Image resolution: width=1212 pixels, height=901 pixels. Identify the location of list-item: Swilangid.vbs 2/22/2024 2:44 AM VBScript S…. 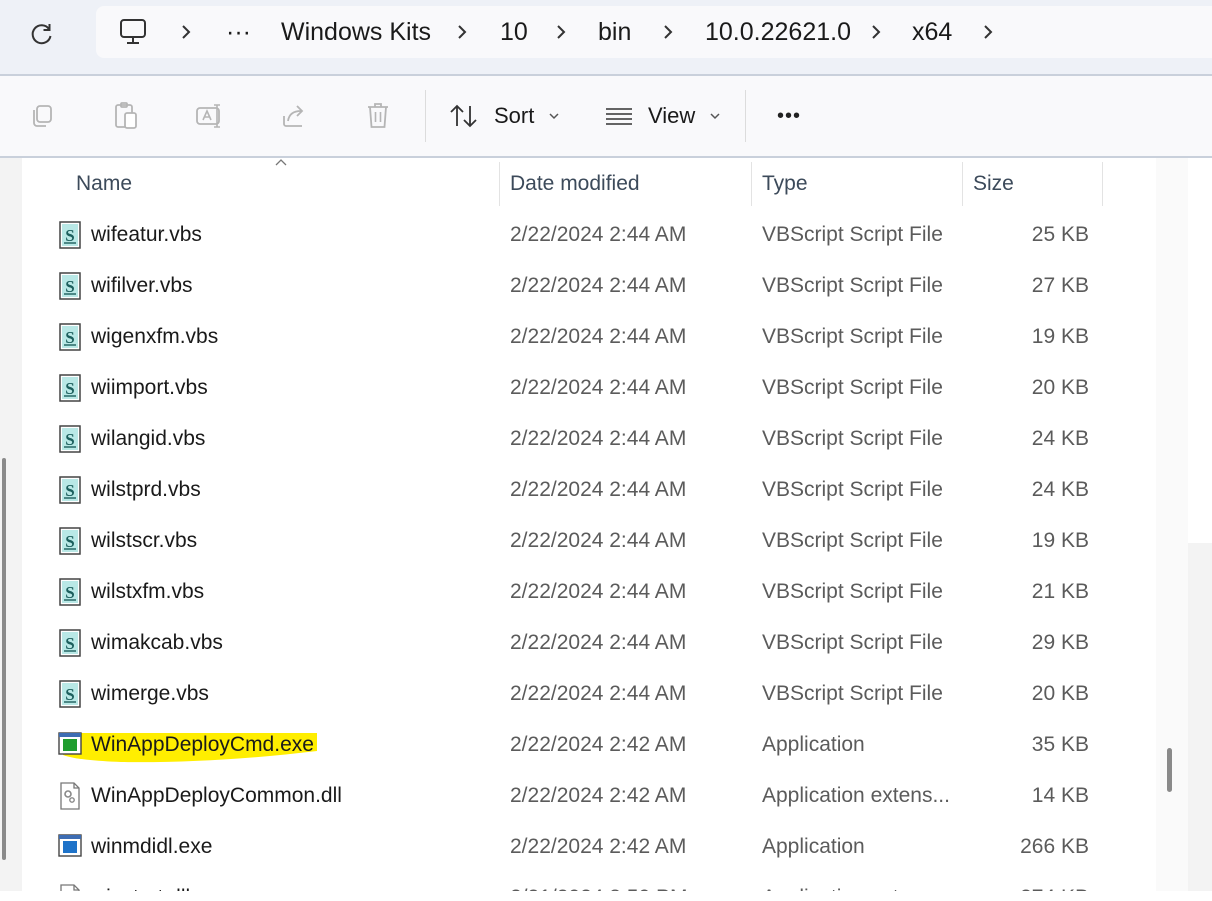
(589, 438).